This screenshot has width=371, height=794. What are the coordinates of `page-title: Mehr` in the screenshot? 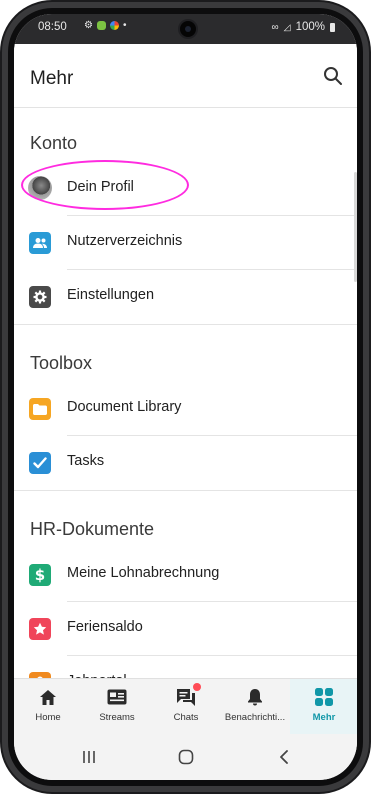 It's located at (52, 78).